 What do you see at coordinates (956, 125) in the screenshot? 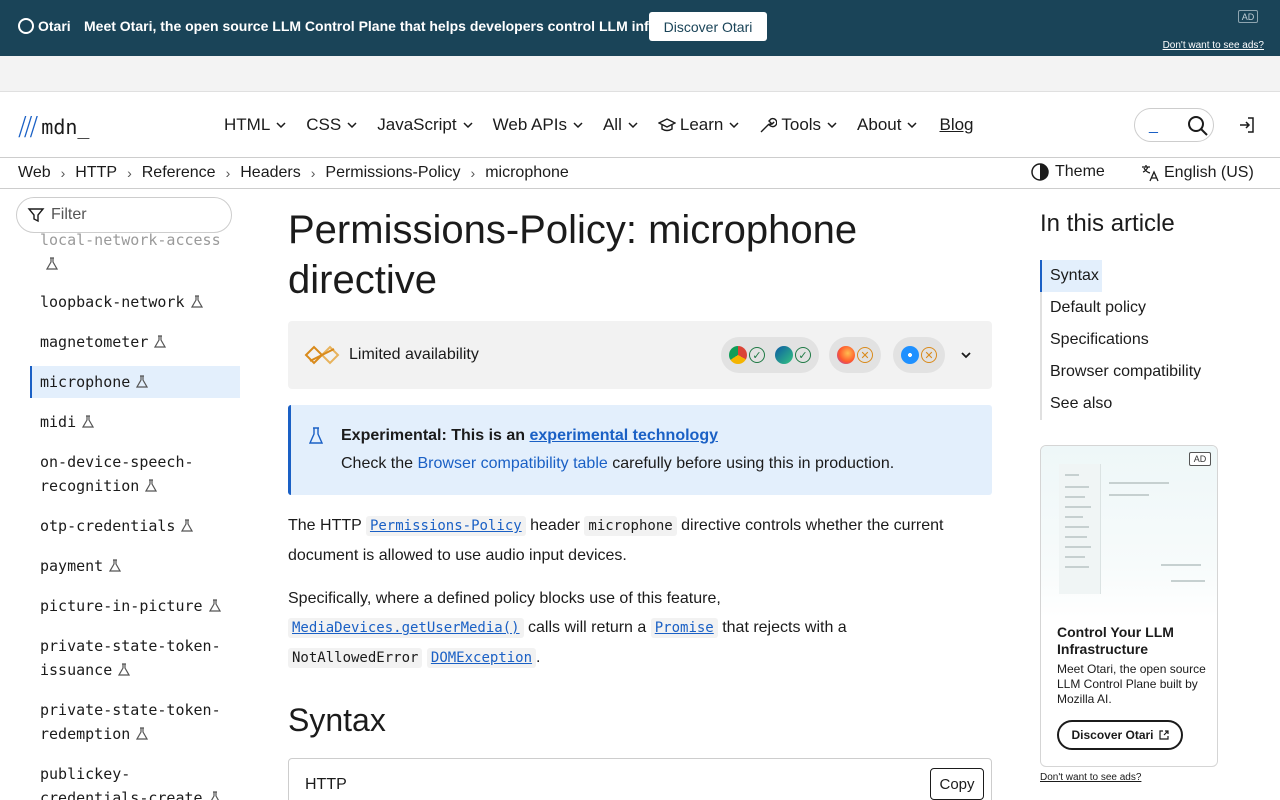
I see `nav-blog: Blog` at bounding box center [956, 125].